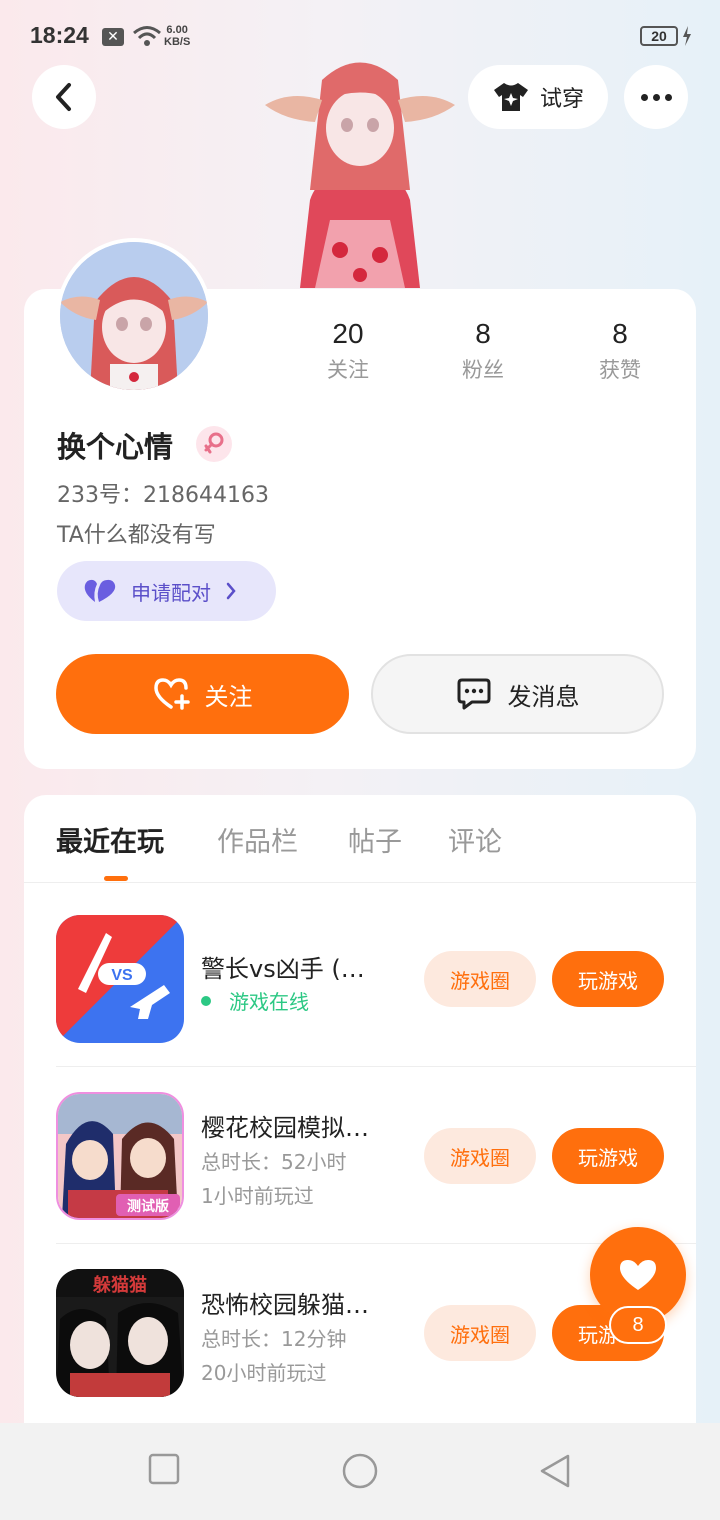  Describe the element at coordinates (202, 694) in the screenshot. I see `follow-button: 关注` at that location.